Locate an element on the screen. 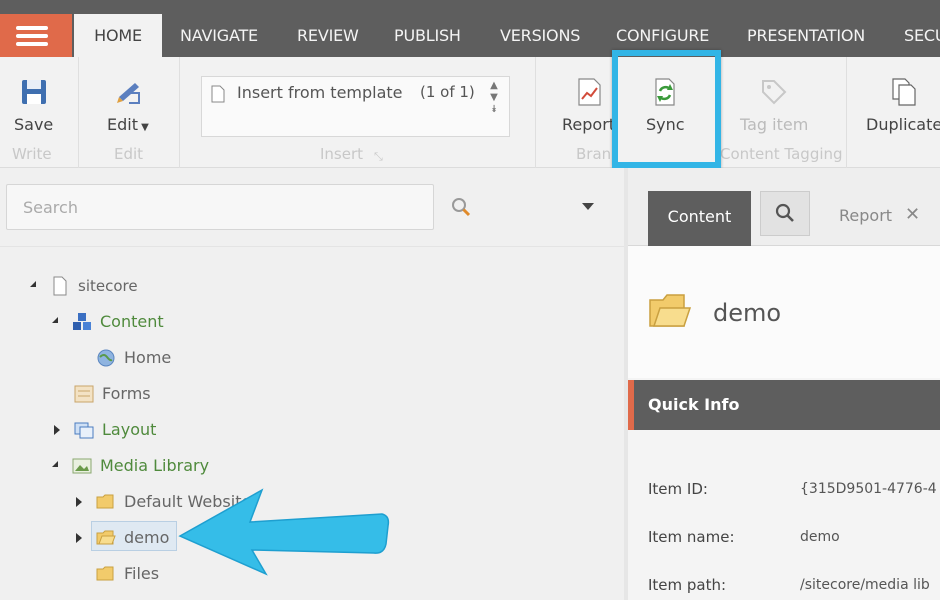 This screenshot has height=600, width=940. group-insert-label: Insert is located at coordinates (342, 154).